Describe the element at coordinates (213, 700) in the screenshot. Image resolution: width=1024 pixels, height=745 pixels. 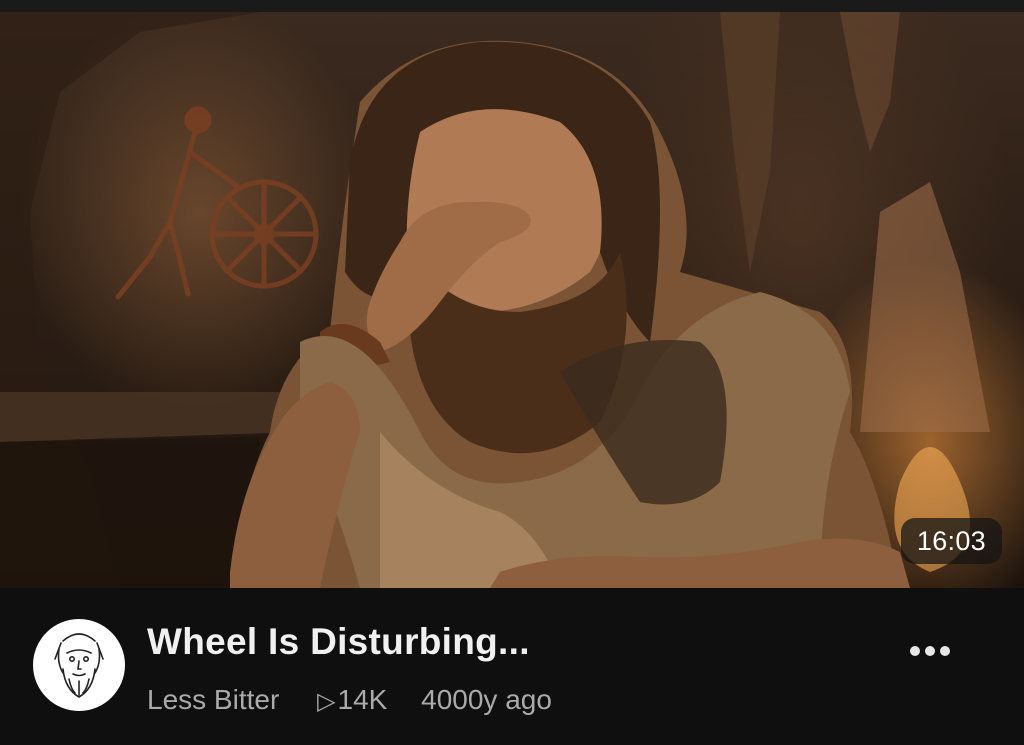
I see `channel-name: Less Bitter` at that location.